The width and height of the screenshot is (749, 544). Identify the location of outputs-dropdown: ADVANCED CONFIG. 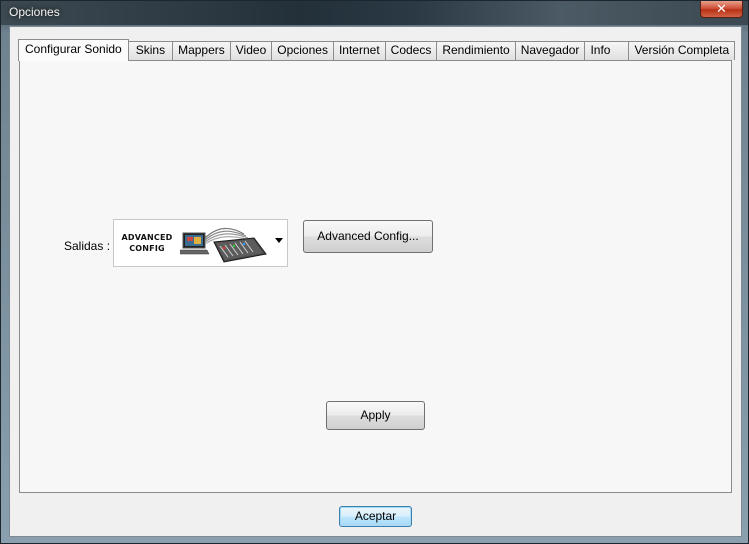
(200, 243).